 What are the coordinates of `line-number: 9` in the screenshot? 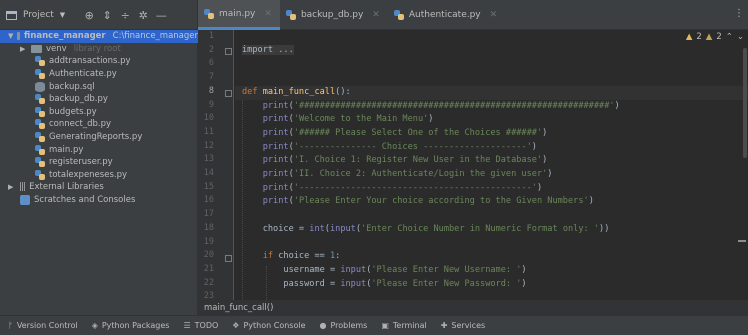 It's located at (206, 105).